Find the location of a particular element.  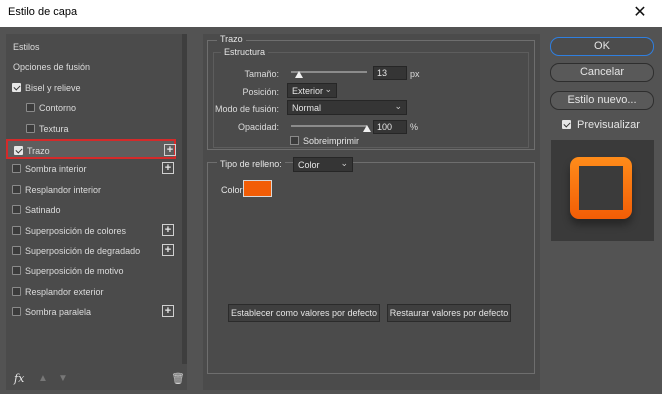

fill-type-value: Color is located at coordinates (309, 165).